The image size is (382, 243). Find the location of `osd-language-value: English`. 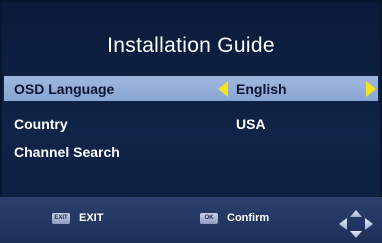

osd-language-value: English is located at coordinates (261, 89).